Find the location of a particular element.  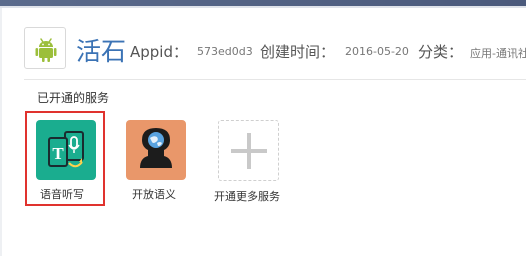

plus-icon-vertical is located at coordinates (249, 151).